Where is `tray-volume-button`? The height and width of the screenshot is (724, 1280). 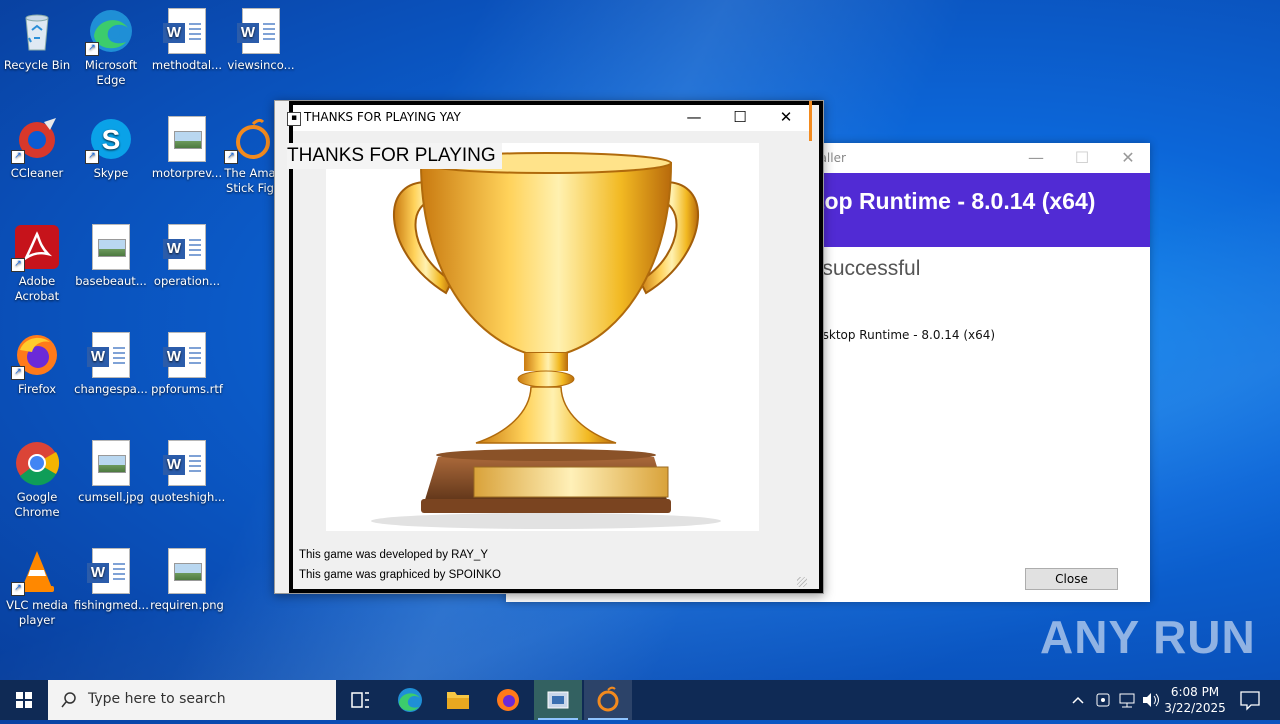 tray-volume-button is located at coordinates (1151, 700).